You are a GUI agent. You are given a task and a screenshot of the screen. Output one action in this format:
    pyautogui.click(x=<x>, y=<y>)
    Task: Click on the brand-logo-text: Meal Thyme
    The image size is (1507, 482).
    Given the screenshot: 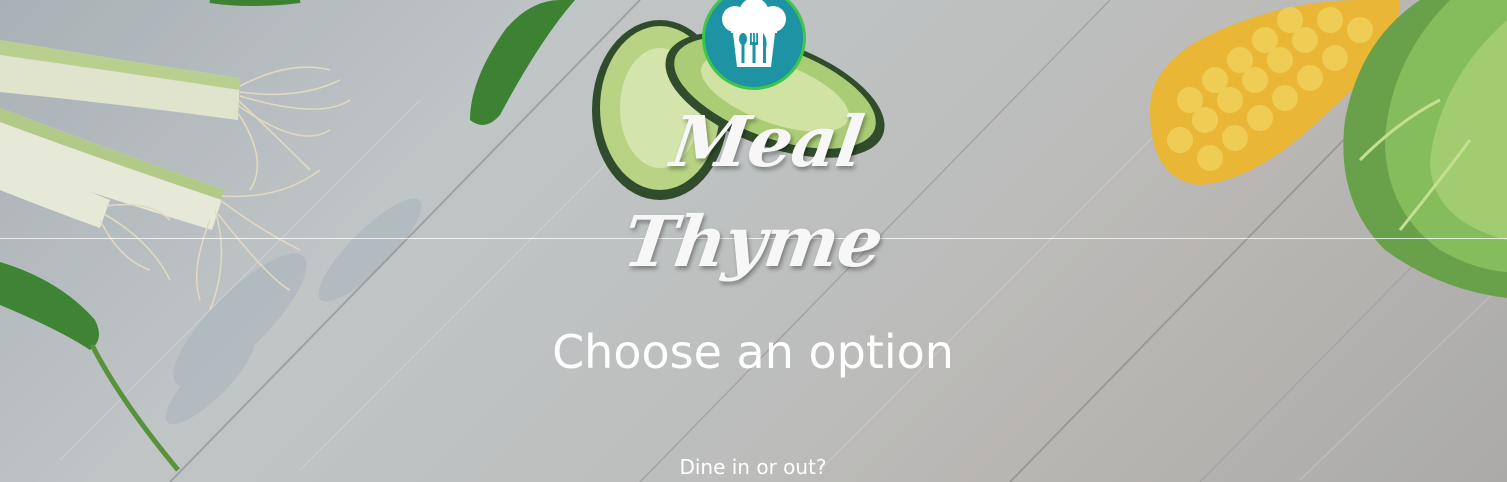 What is the action you would take?
    pyautogui.click(x=760, y=192)
    